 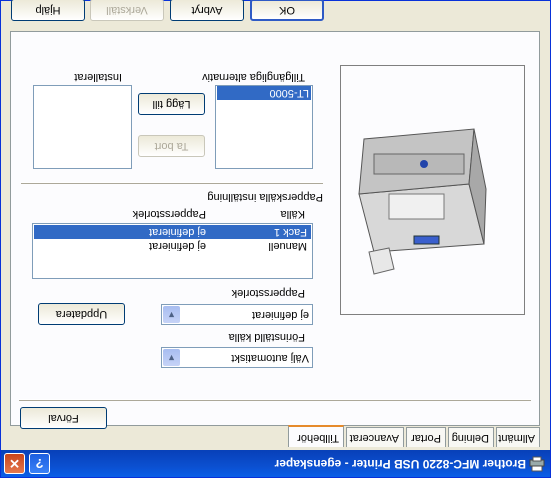 I want to click on installed-label: Installerat, so click(x=98, y=77).